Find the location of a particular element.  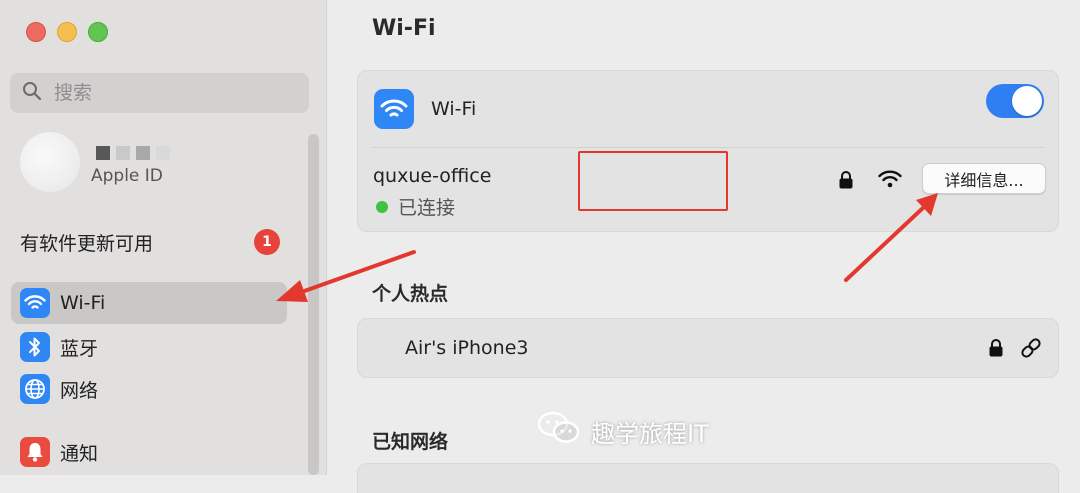

zoom-window-button is located at coordinates (98, 32).